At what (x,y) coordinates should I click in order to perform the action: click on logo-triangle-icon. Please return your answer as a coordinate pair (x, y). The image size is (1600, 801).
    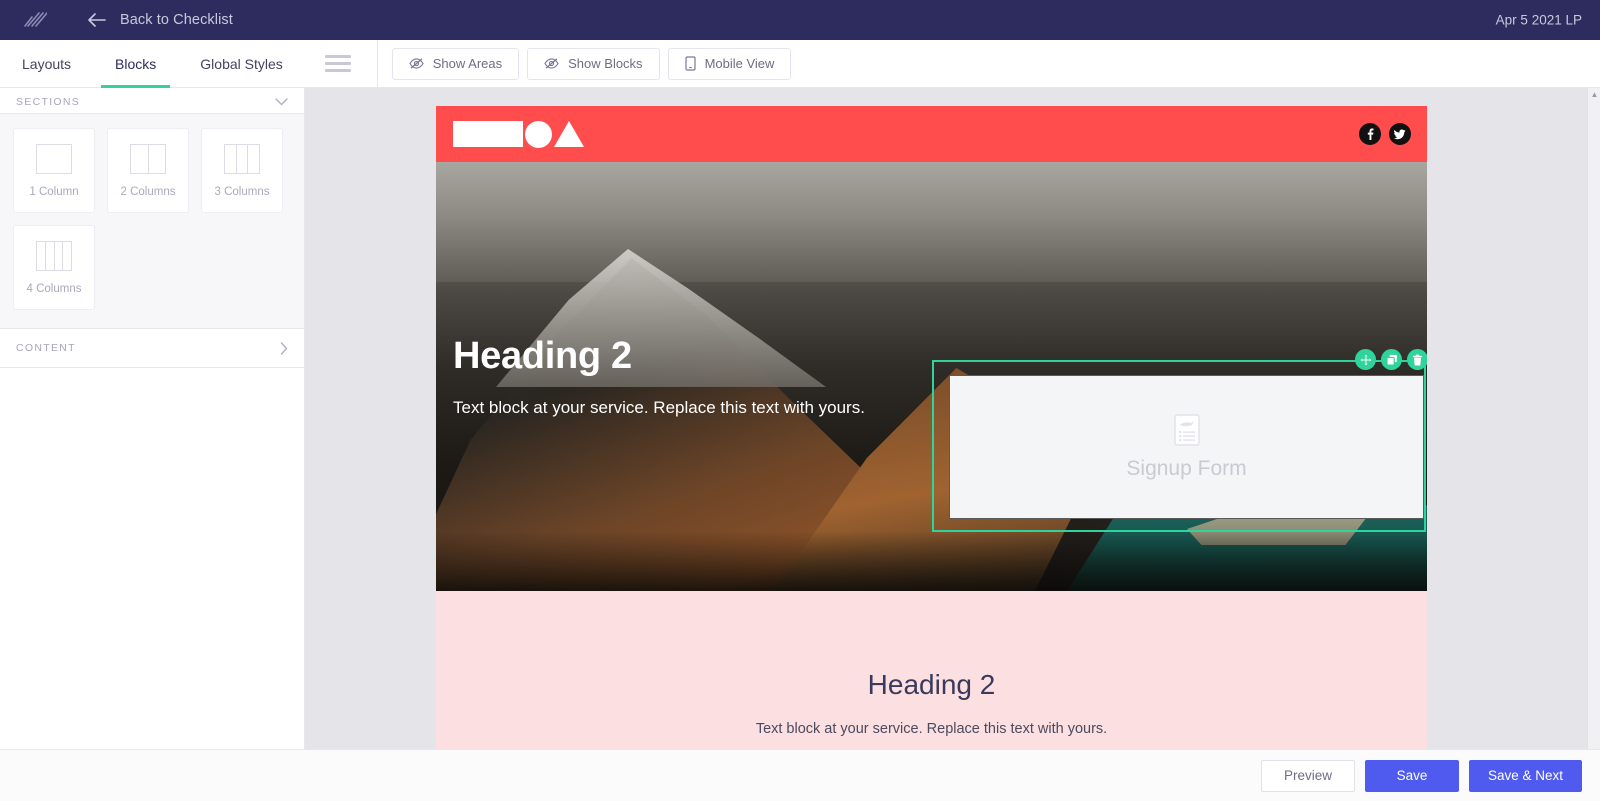
    Looking at the image, I should click on (569, 134).